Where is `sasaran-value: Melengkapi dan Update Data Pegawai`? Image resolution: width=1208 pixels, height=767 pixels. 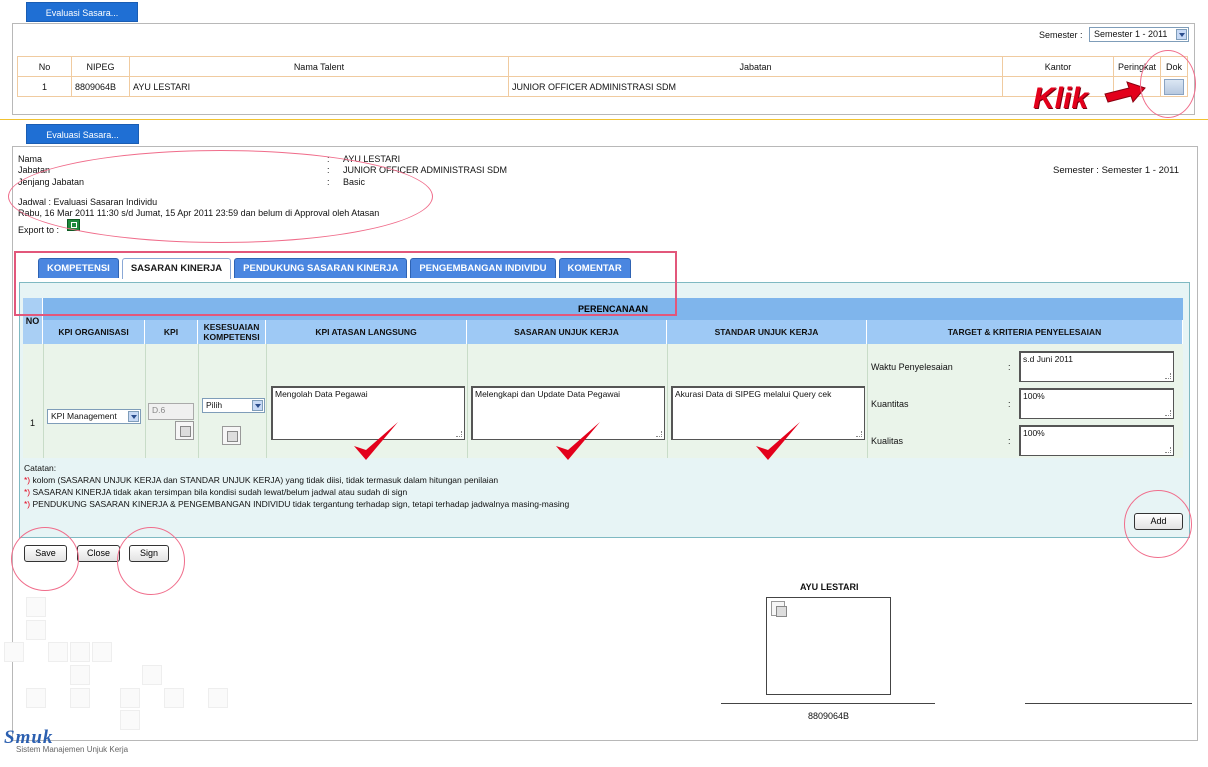
sasaran-value: Melengkapi dan Update Data Pegawai is located at coordinates (548, 394).